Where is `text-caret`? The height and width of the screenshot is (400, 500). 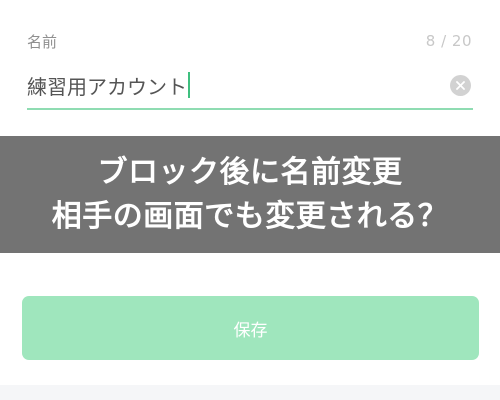
text-caret is located at coordinates (189, 85).